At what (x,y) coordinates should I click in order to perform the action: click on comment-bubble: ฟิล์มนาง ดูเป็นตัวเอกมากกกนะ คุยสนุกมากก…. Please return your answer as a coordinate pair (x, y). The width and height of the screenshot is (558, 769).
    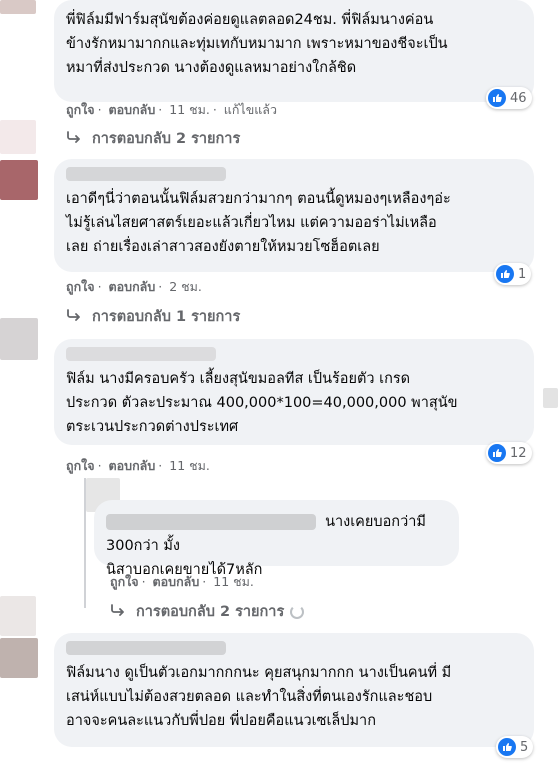
    Looking at the image, I should click on (294, 690).